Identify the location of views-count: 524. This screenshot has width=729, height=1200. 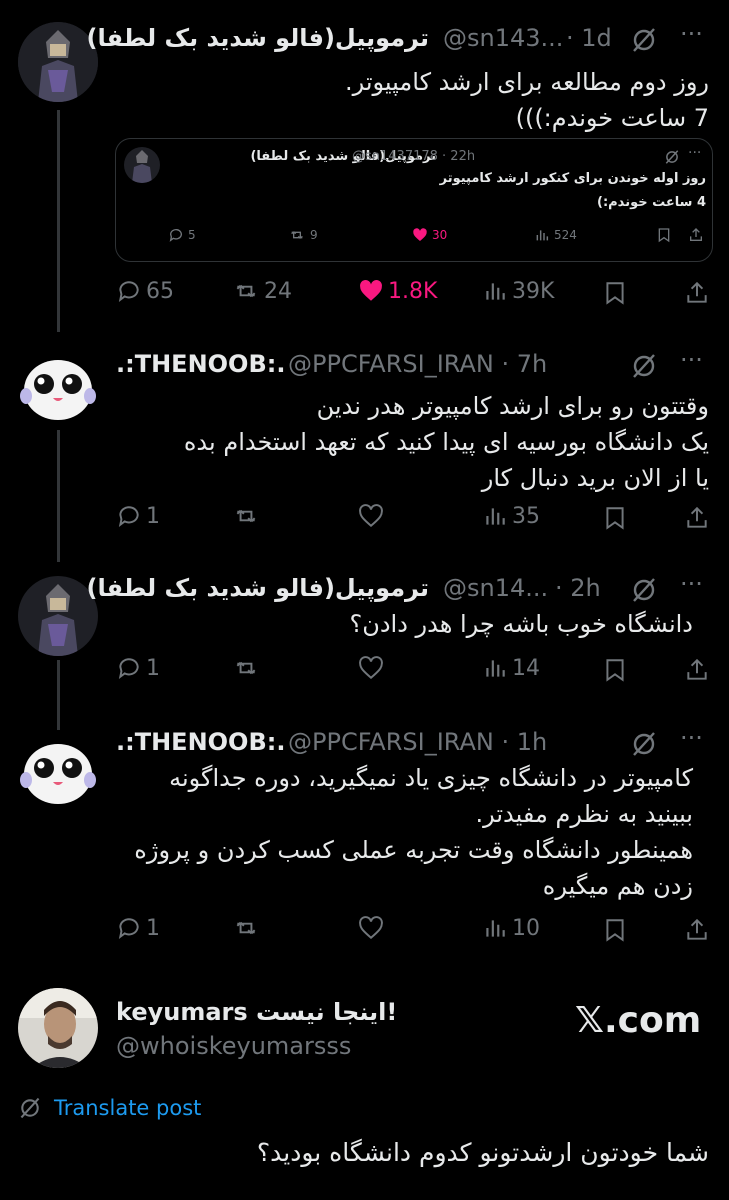
(565, 235).